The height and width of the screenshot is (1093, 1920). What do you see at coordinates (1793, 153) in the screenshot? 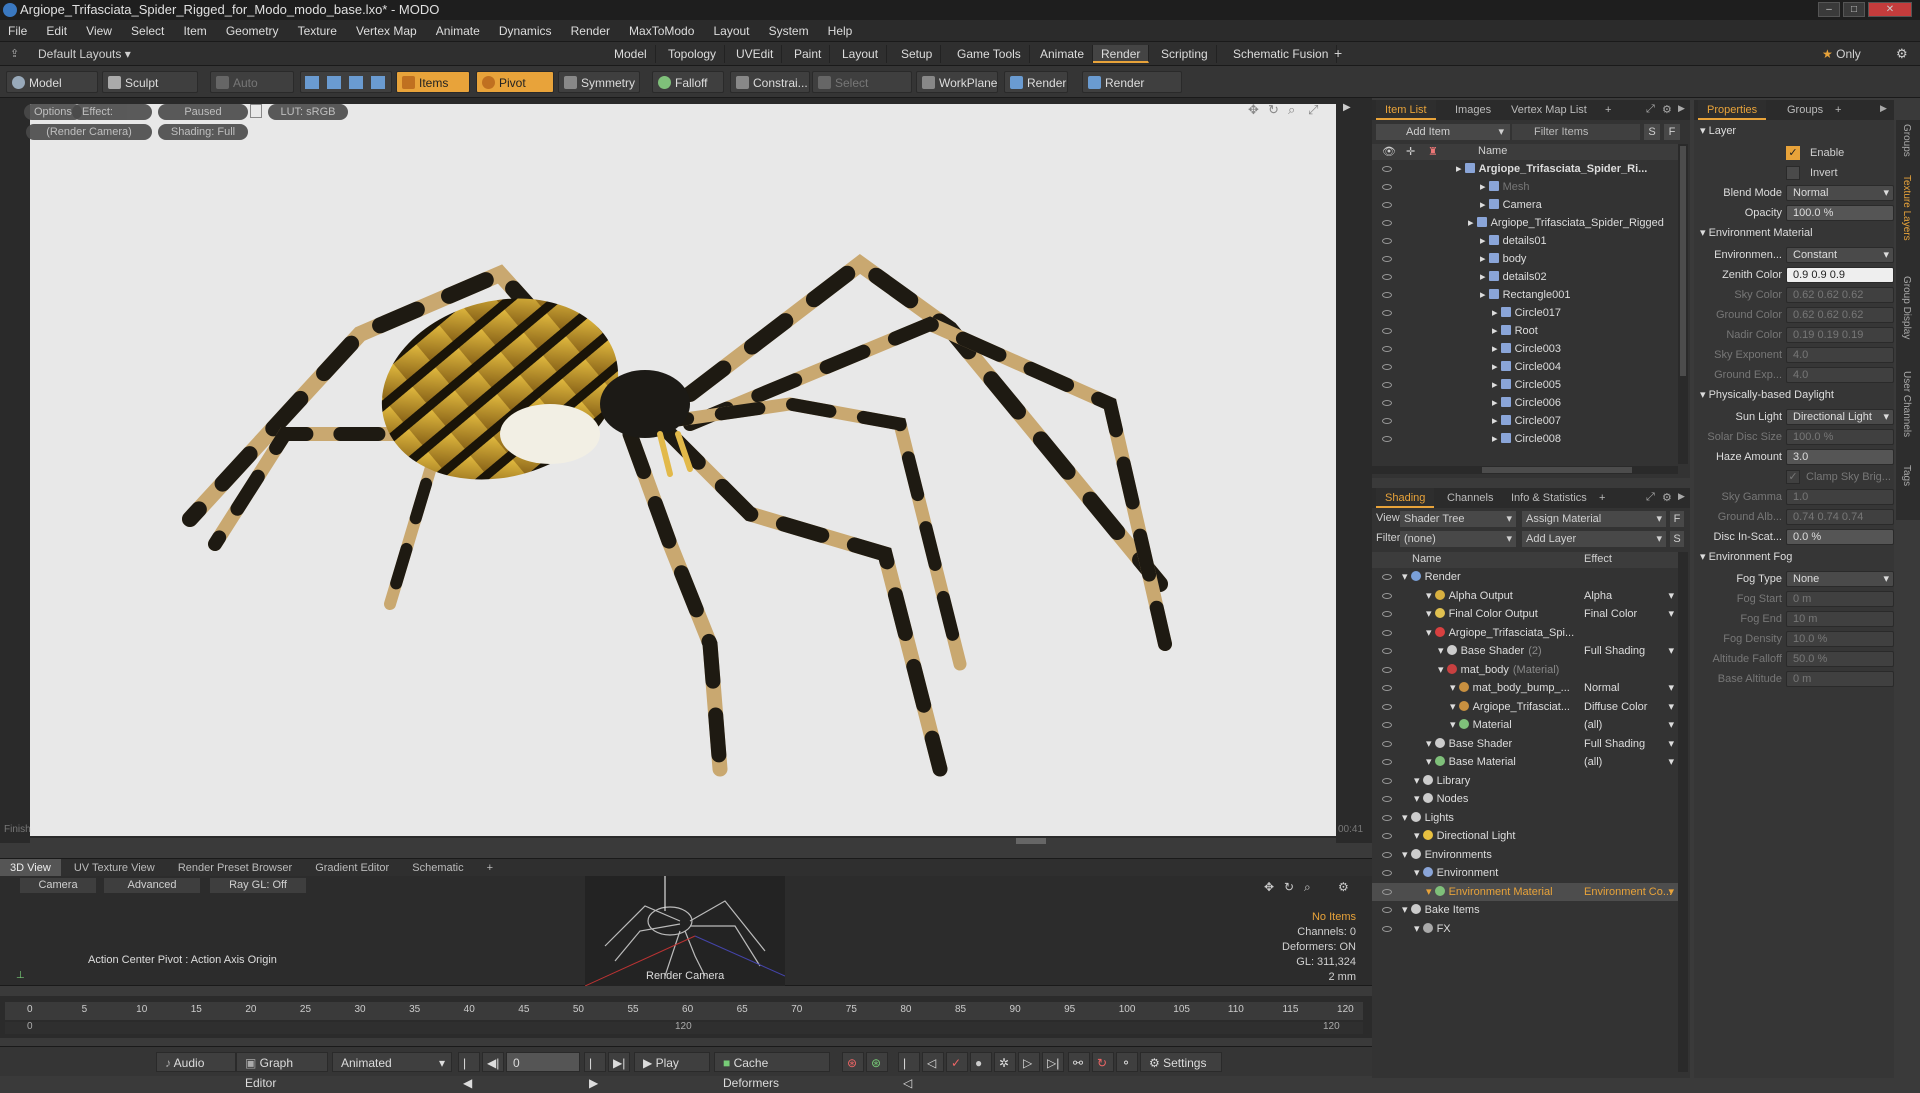
I see `enable-checkbox: ✓` at bounding box center [1793, 153].